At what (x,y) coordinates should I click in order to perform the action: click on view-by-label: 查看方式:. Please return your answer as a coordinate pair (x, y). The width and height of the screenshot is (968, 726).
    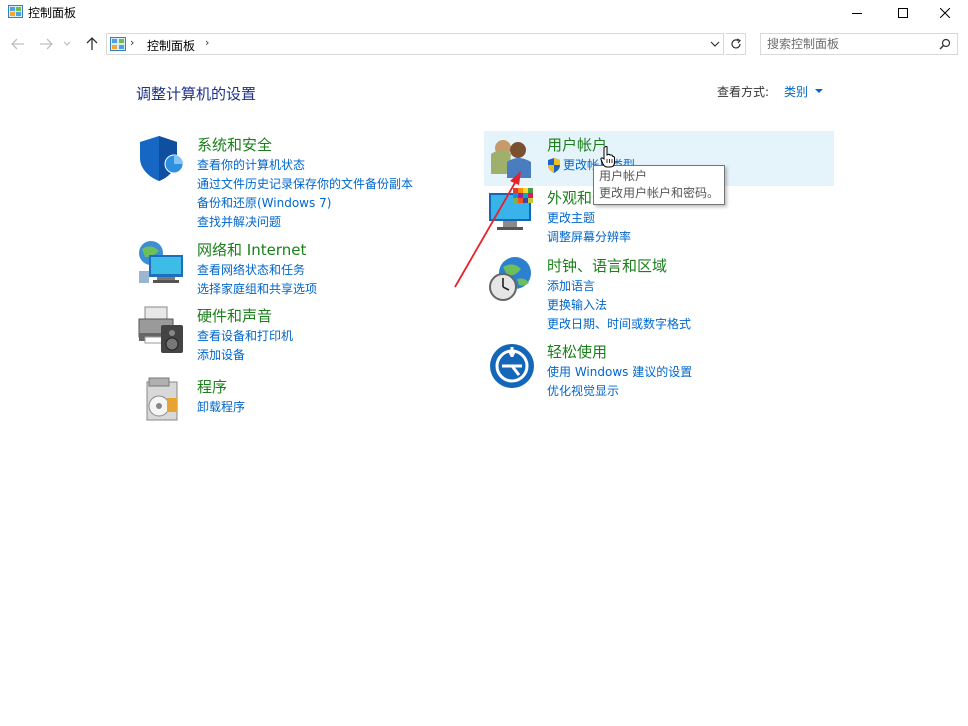
    Looking at the image, I should click on (743, 92).